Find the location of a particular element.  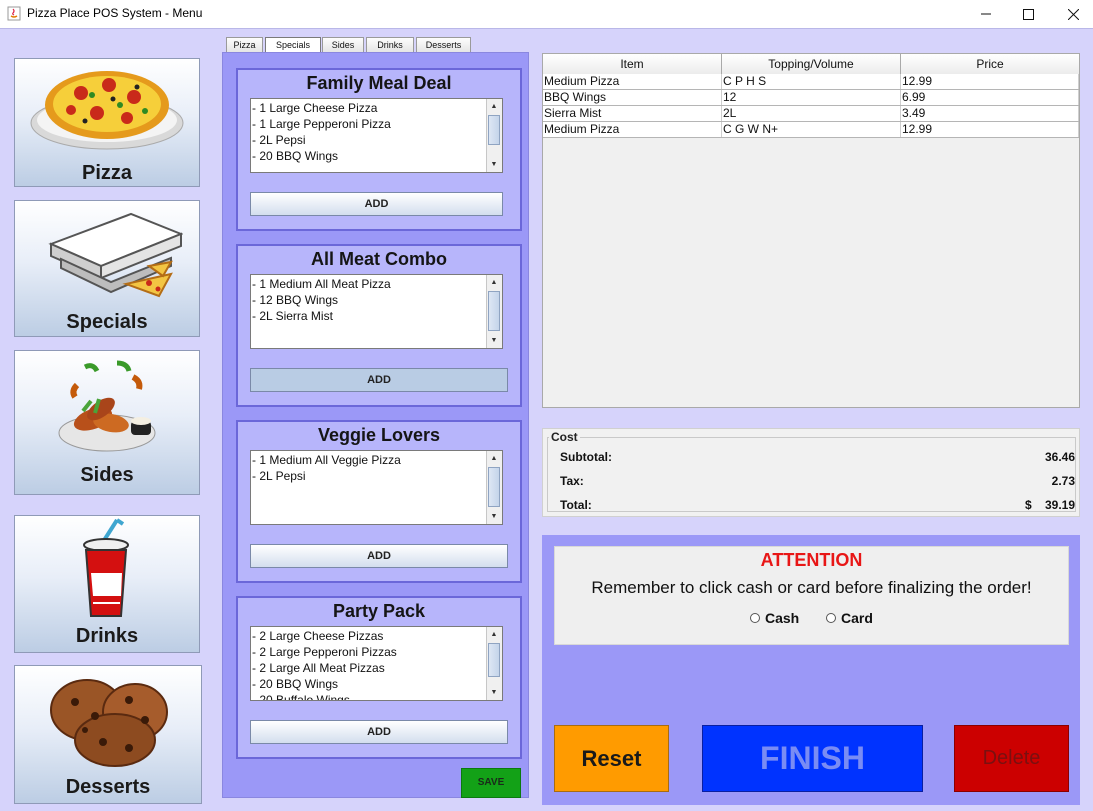

card-radio: Card is located at coordinates (849, 618).